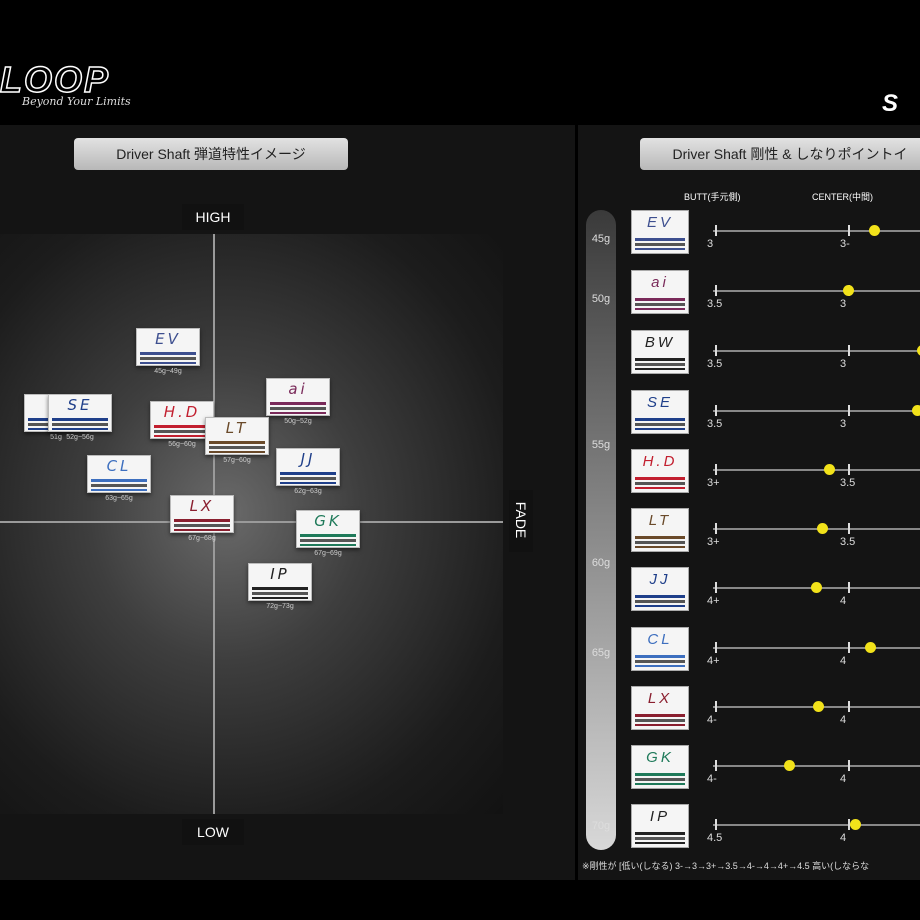 This screenshot has height=920, width=920. I want to click on shaft-marker-lx: LX, so click(202, 514).